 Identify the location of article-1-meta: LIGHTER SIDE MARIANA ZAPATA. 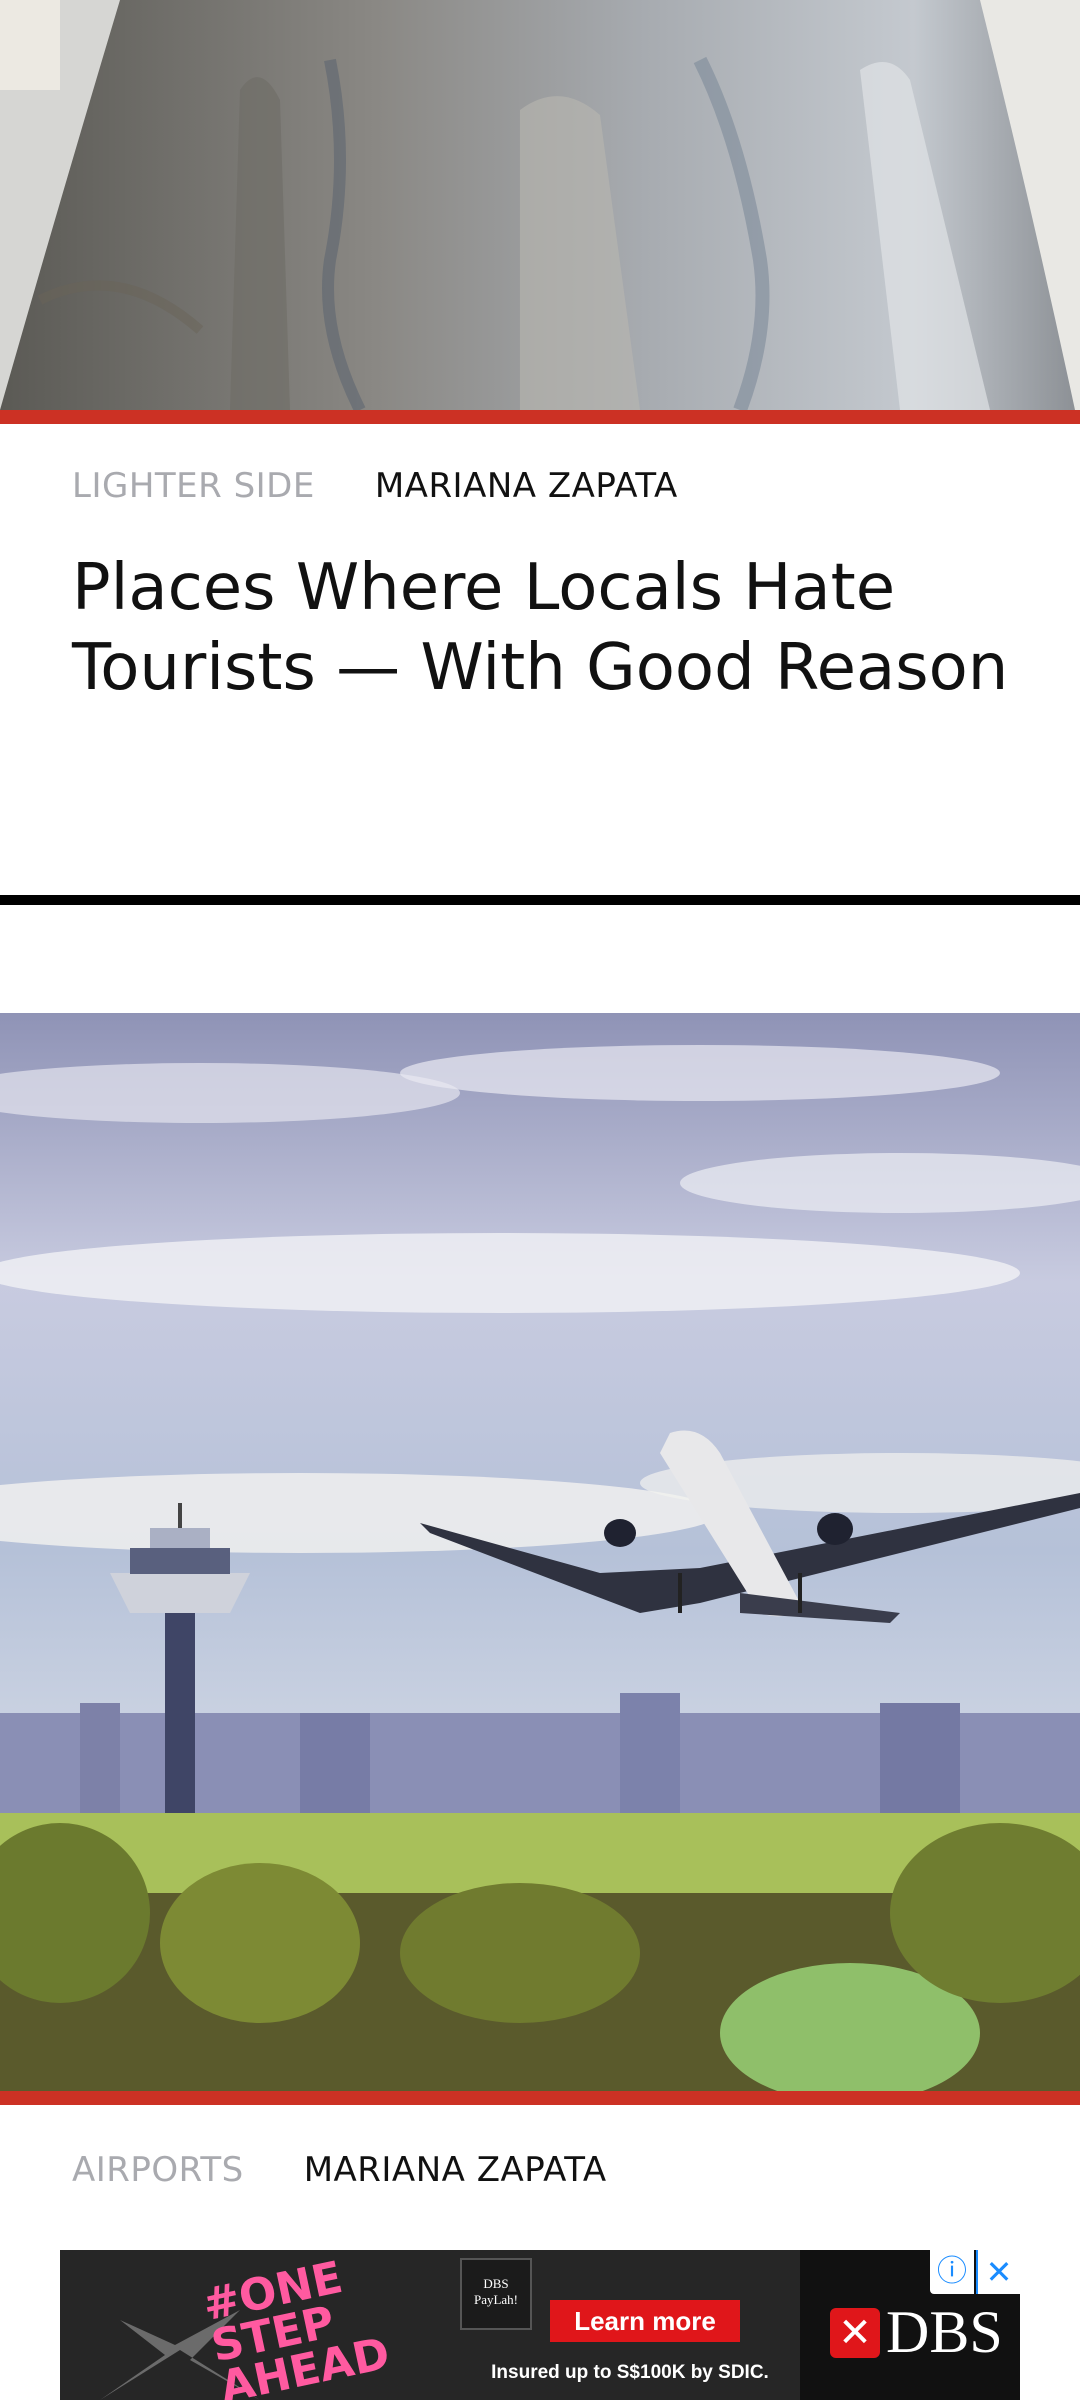
(375, 486).